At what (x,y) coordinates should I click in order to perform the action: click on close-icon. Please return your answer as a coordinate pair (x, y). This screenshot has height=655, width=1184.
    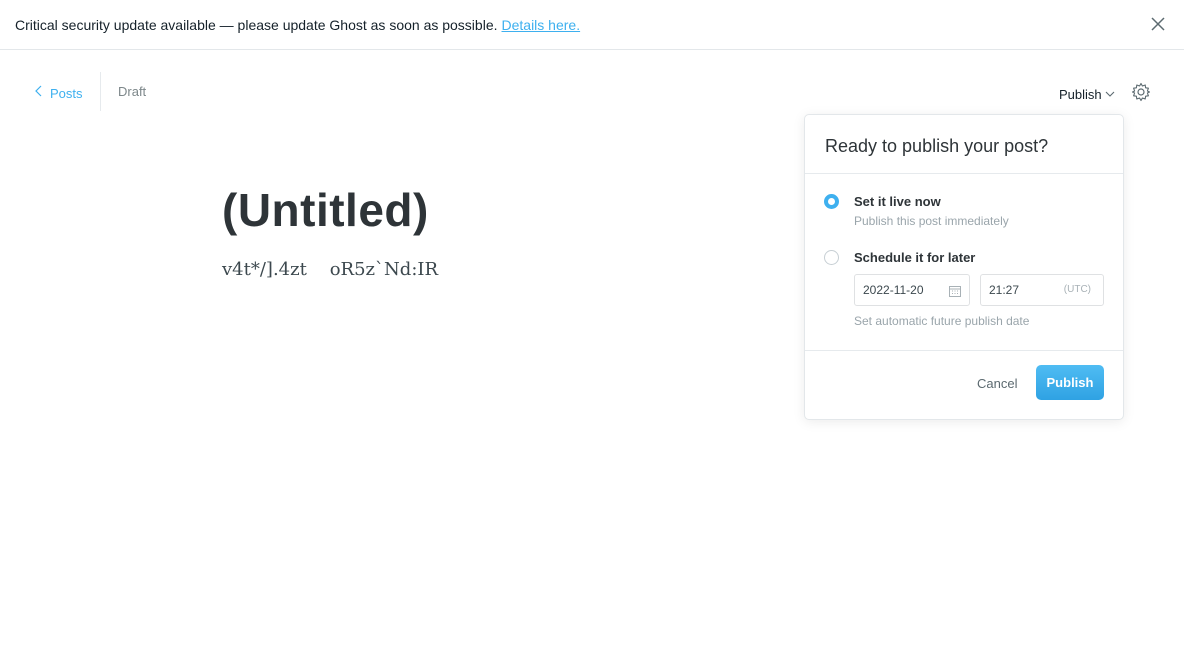
    Looking at the image, I should click on (1158, 24).